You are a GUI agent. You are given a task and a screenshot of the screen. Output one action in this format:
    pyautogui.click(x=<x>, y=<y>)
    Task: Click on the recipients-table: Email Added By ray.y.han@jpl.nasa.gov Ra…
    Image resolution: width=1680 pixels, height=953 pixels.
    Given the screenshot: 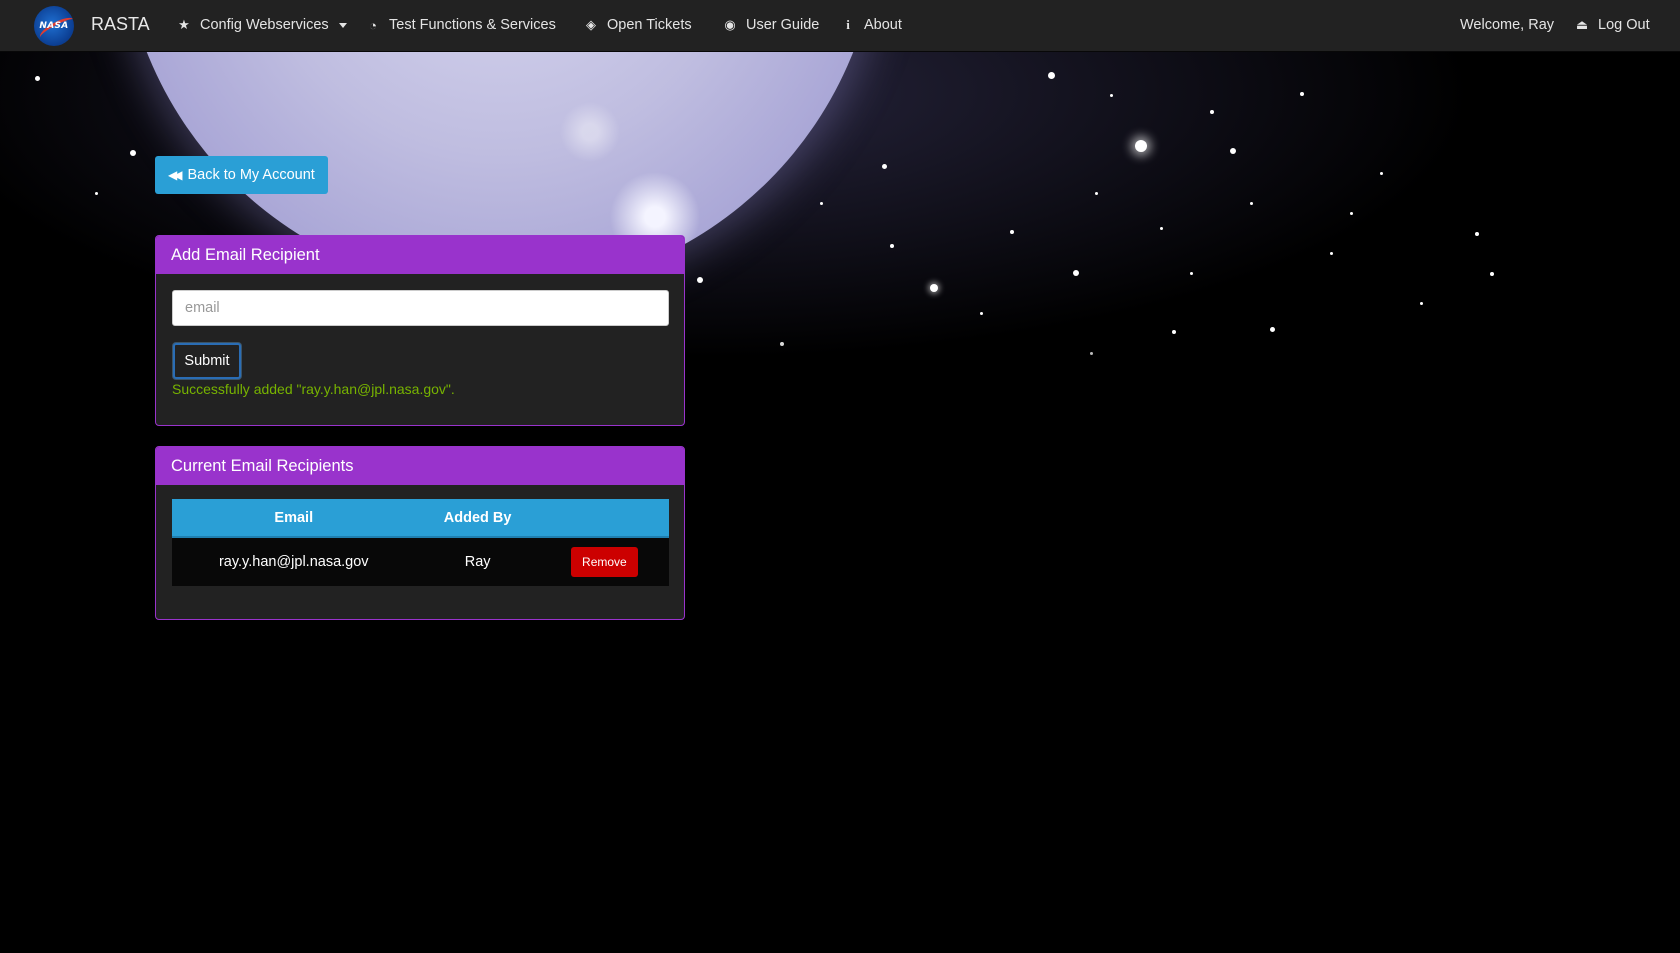 What is the action you would take?
    pyautogui.click(x=420, y=542)
    